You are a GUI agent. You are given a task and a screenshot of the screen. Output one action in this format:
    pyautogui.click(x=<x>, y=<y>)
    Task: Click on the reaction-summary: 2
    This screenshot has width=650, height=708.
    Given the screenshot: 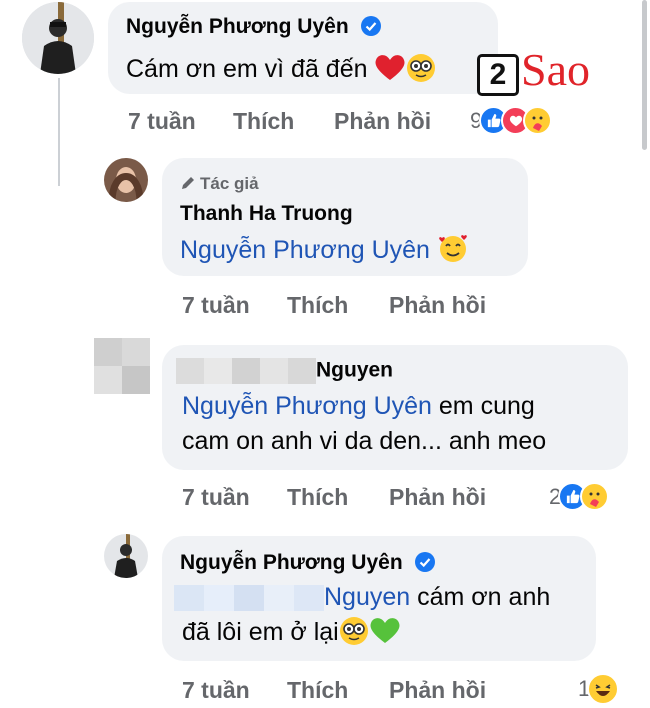 What is the action you would take?
    pyautogui.click(x=579, y=496)
    